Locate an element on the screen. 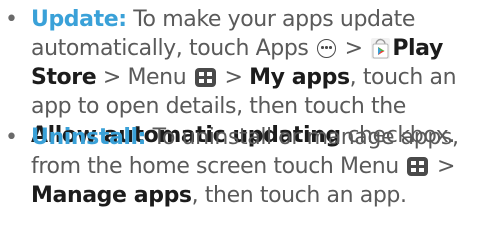 This screenshot has width=487, height=243. text-segment: , then touch an app. is located at coordinates (299, 195).